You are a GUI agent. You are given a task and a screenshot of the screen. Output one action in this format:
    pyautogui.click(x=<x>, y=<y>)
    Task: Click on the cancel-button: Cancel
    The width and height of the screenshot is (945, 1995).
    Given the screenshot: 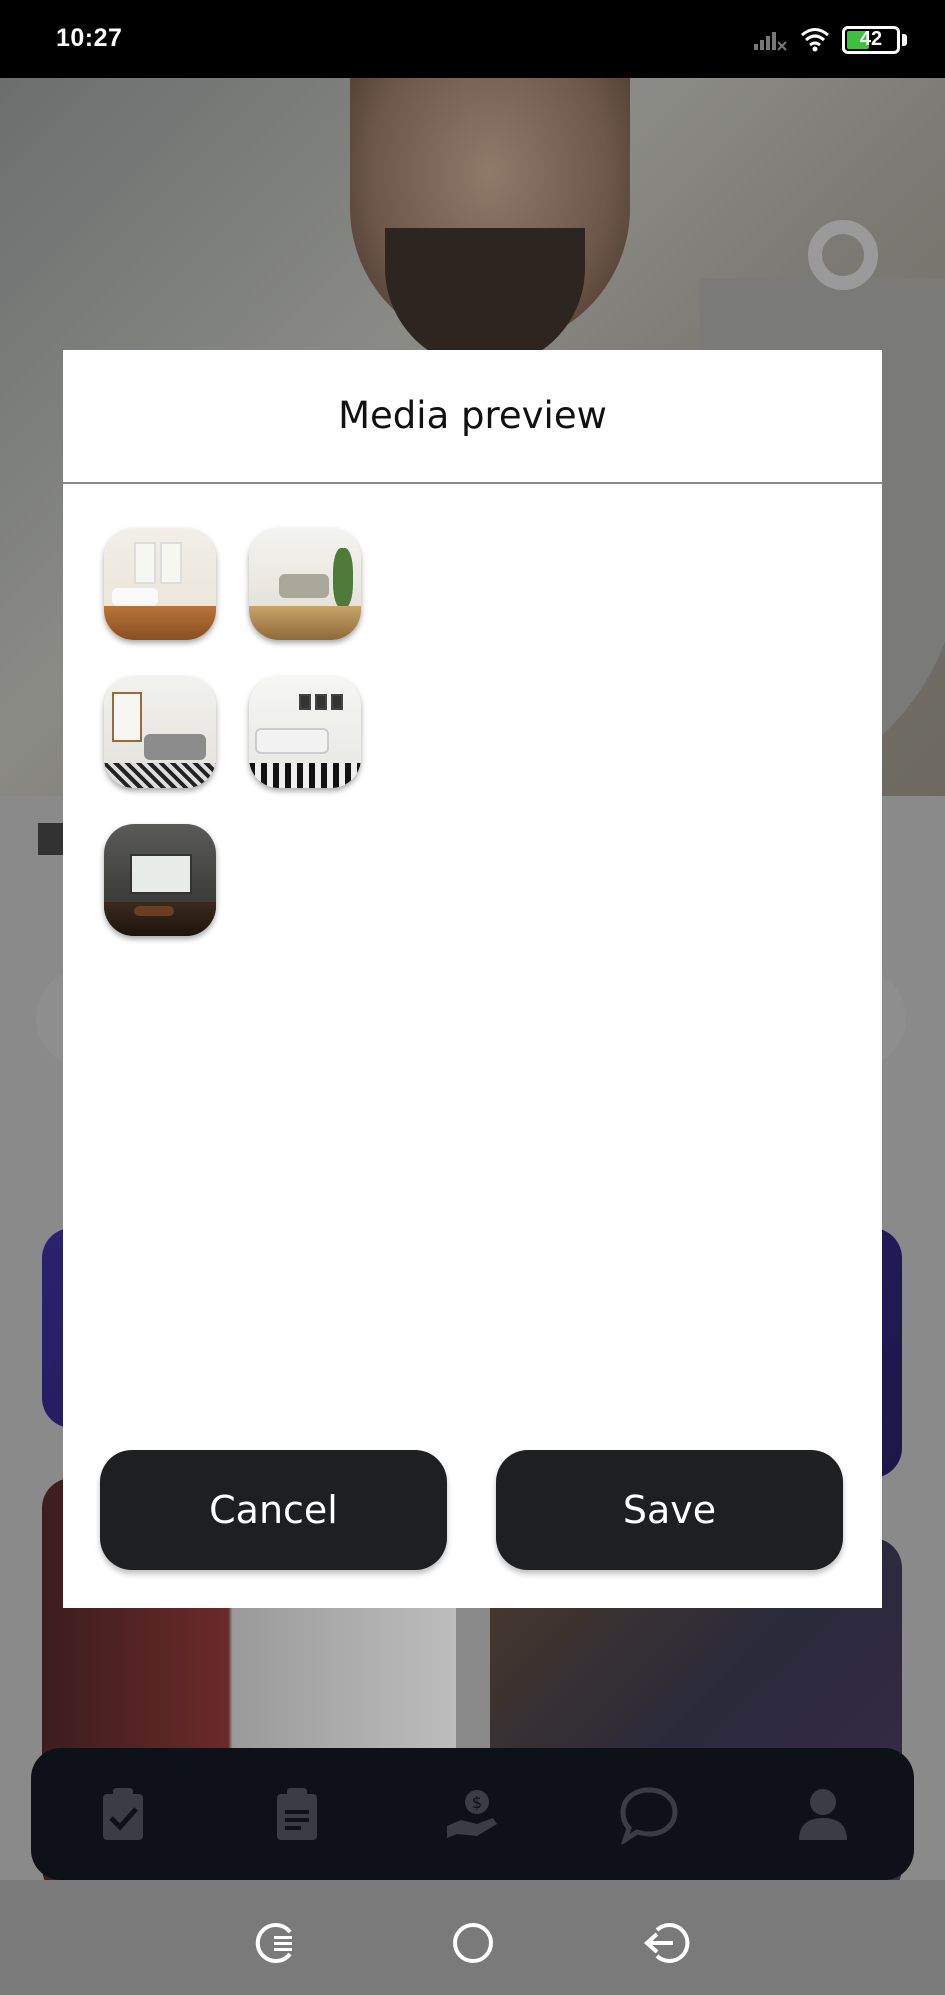 What is the action you would take?
    pyautogui.click(x=273, y=1510)
    